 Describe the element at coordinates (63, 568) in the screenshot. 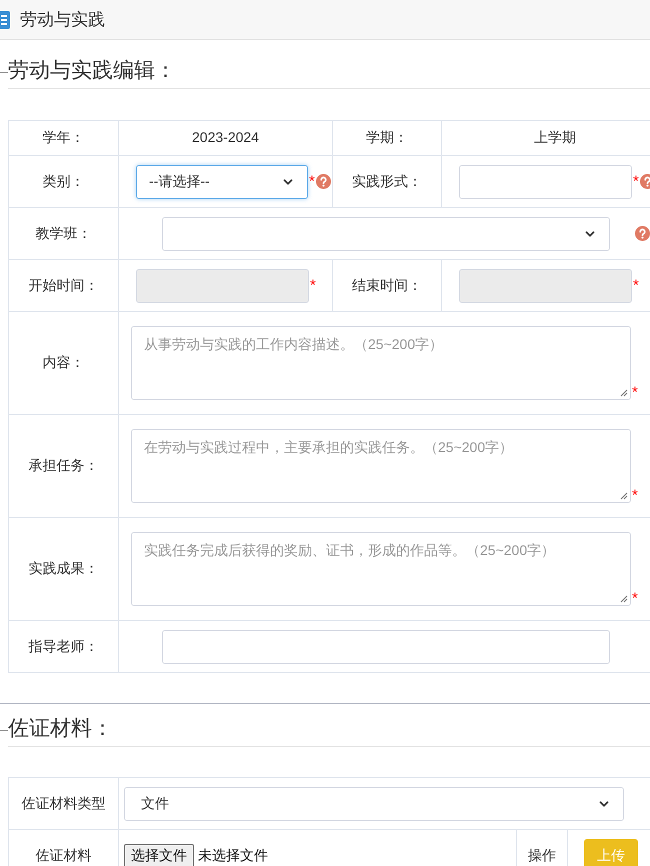

I see `field-label: 实践成果：` at that location.